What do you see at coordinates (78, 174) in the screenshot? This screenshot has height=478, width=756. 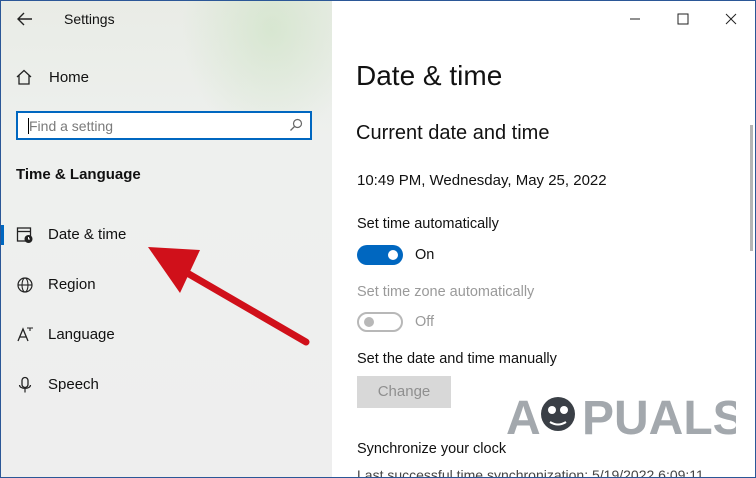 I see `section-title: Time & Language` at bounding box center [78, 174].